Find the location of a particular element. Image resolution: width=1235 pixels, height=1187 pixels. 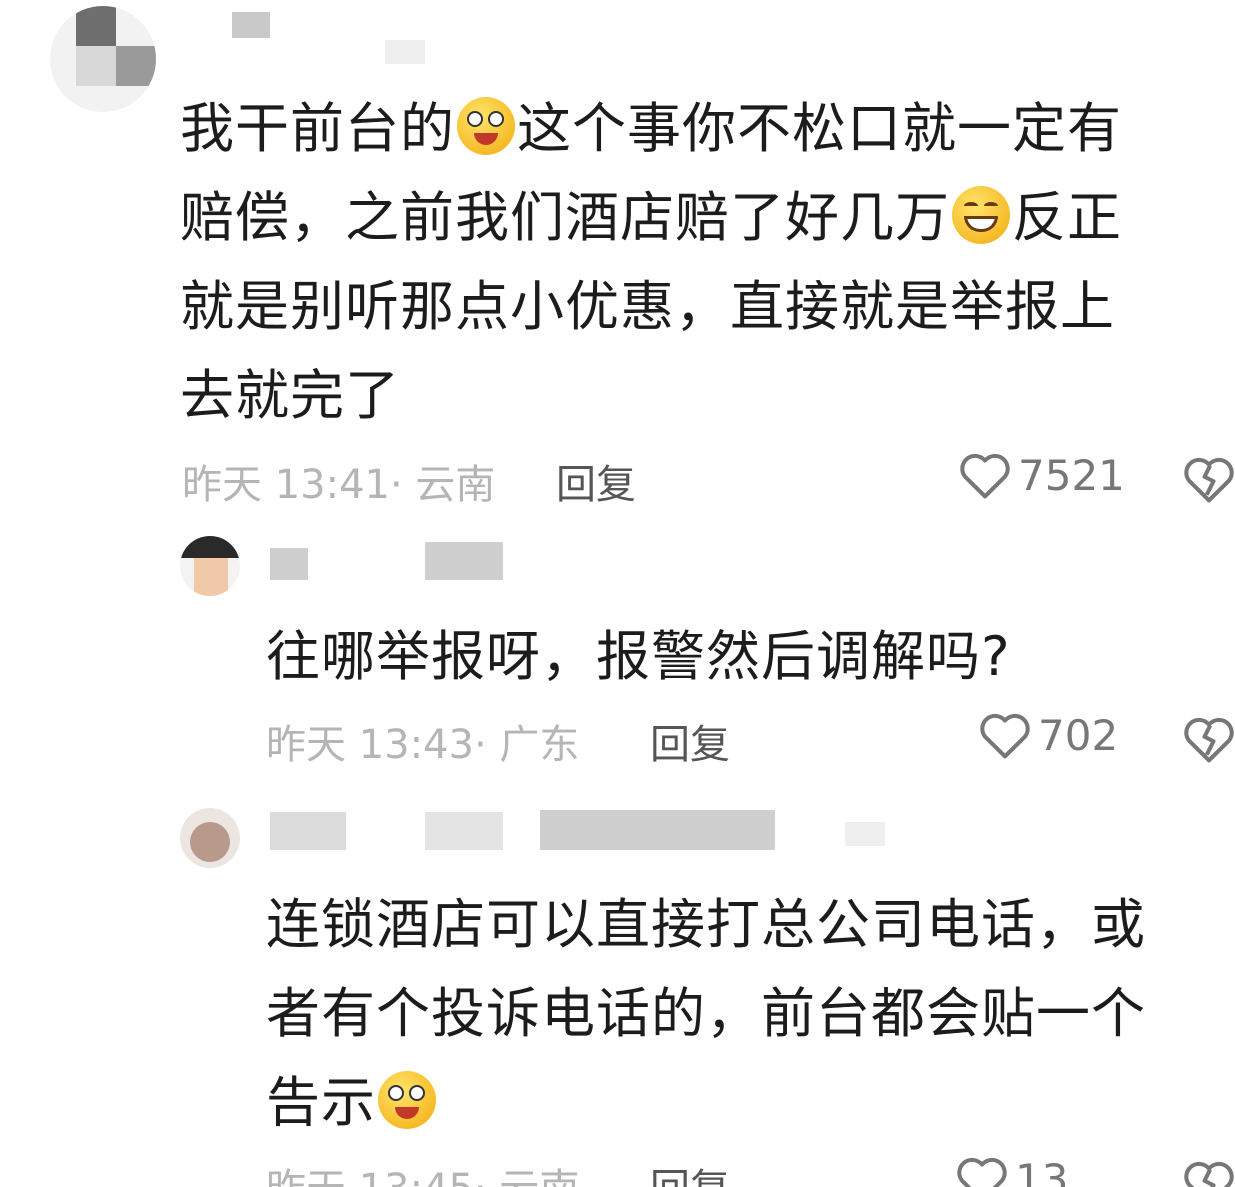

timestamp: 昨天 13:41 is located at coordinates (286, 485).